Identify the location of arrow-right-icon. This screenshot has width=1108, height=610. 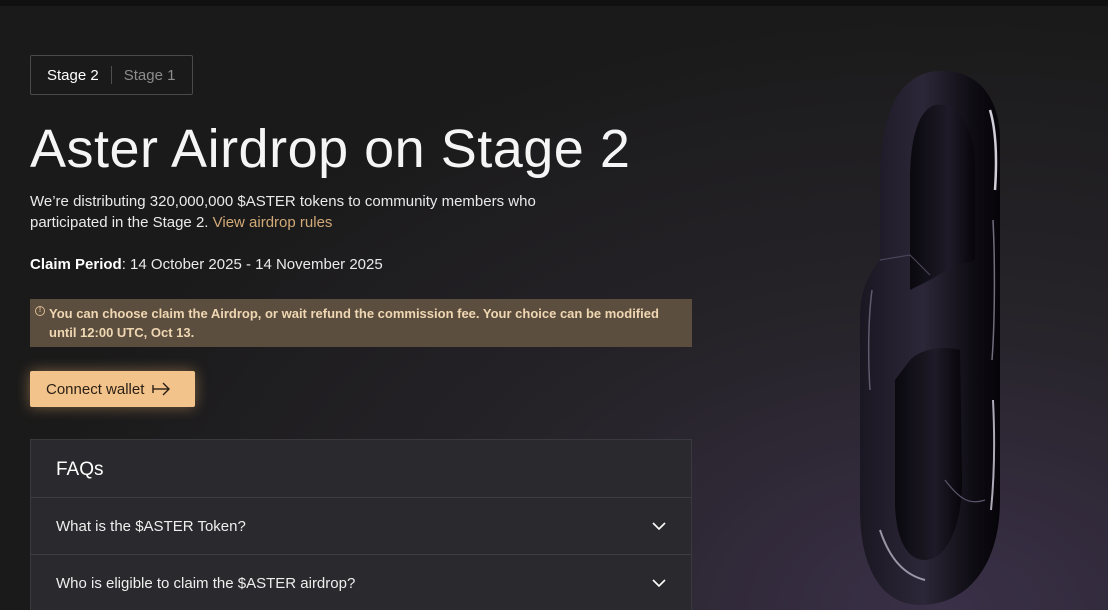
(162, 389).